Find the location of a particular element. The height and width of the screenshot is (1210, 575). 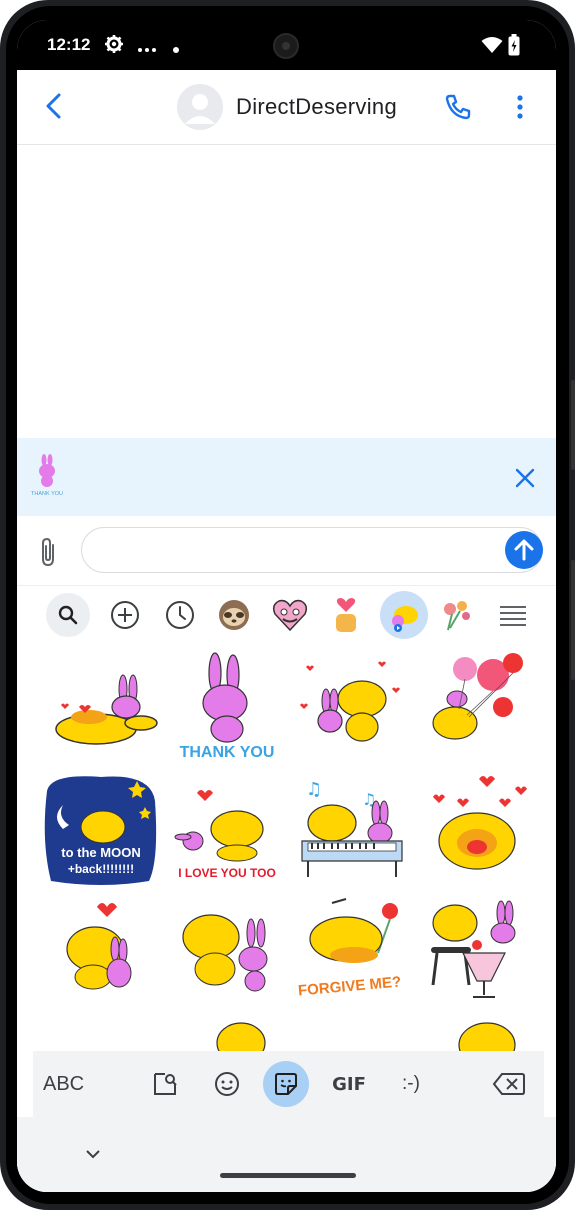

add-sticker-button is located at coordinates (125, 615).